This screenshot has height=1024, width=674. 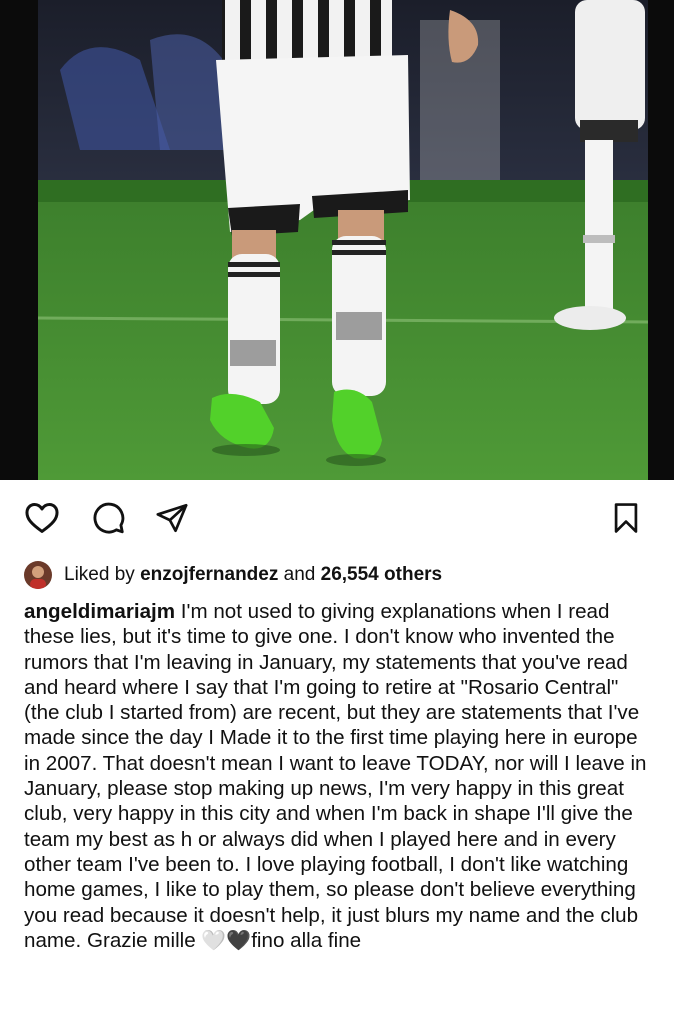 What do you see at coordinates (299, 574) in the screenshot?
I see `likes-connector: and` at bounding box center [299, 574].